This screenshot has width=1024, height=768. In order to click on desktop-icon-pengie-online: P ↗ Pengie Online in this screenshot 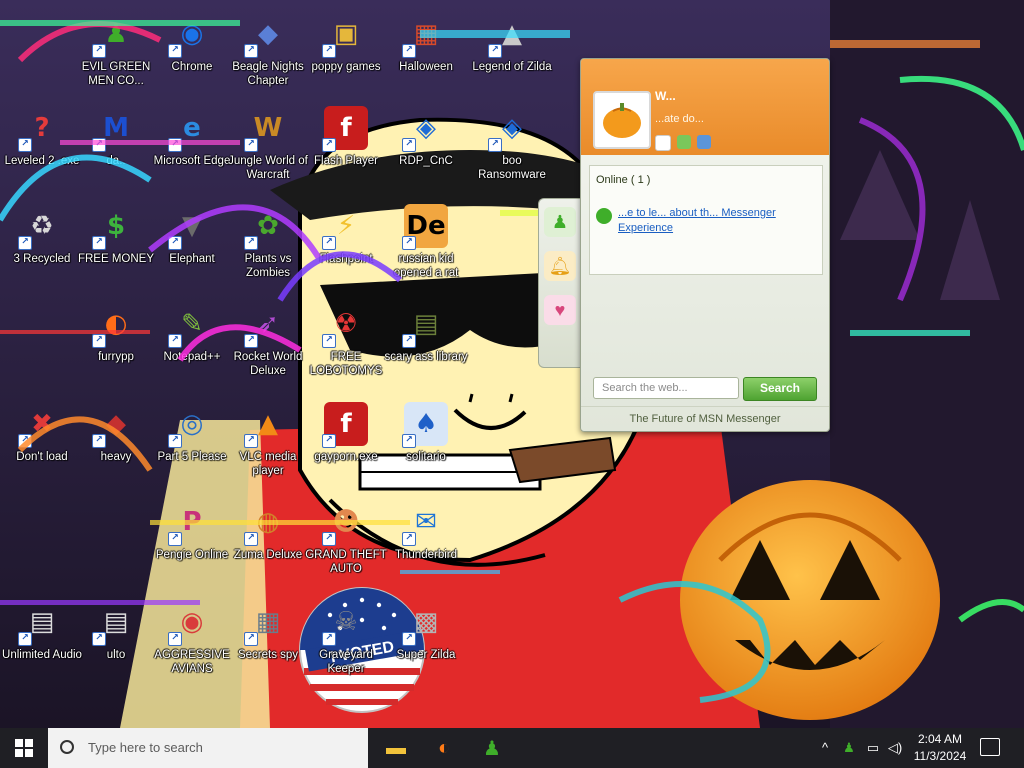, I will do `click(192, 542)`.